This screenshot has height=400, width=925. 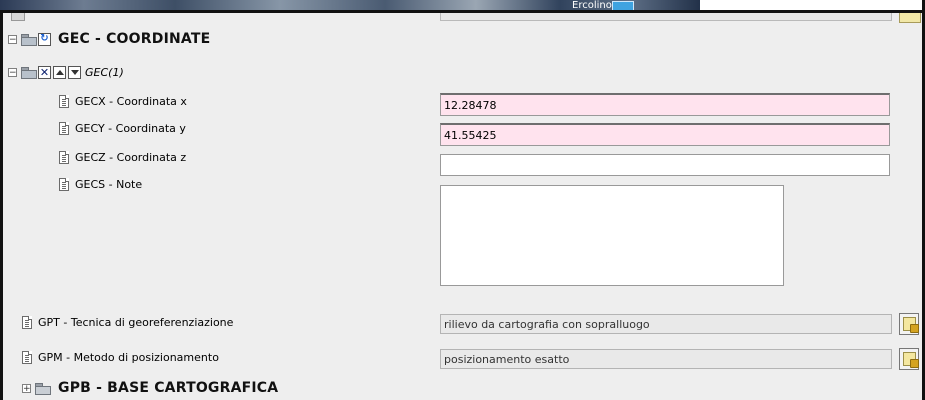 I want to click on field-row-gecx: GECX - Coordinata x, so click(x=123, y=101).